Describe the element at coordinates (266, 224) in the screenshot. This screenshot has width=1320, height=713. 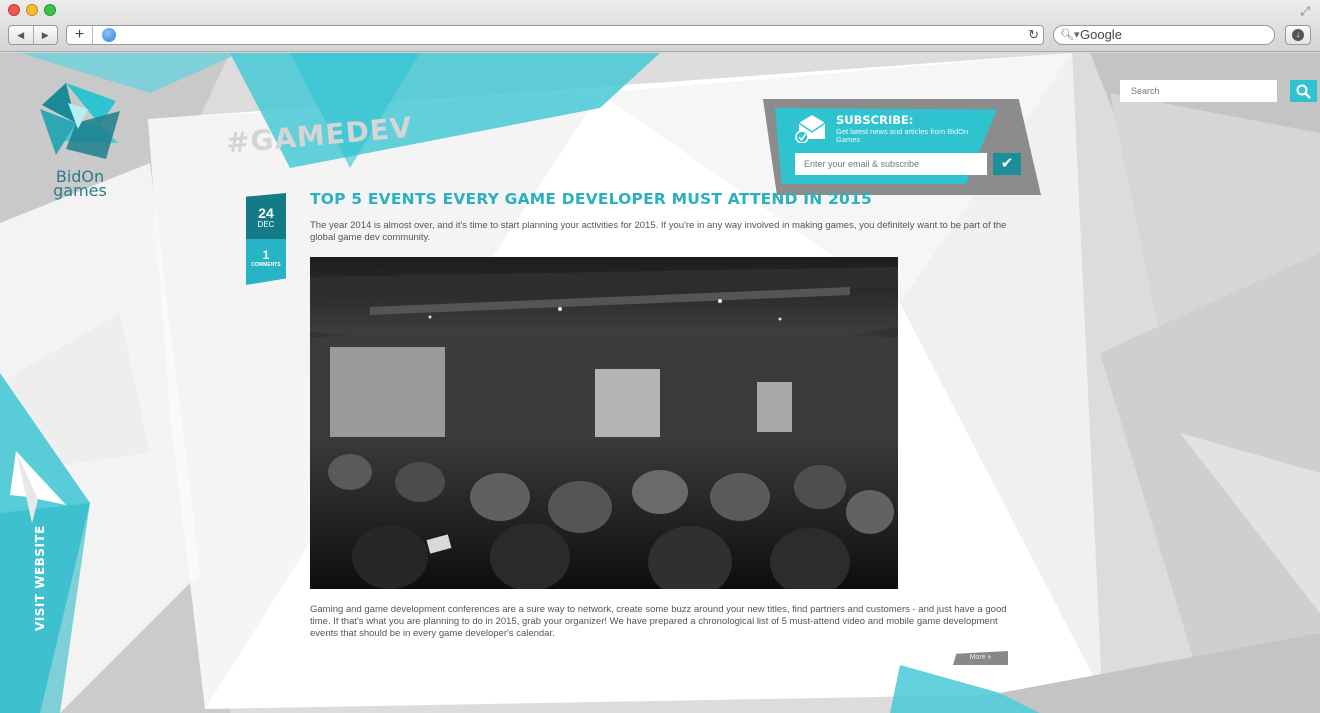
I see `post-month: DEC` at that location.